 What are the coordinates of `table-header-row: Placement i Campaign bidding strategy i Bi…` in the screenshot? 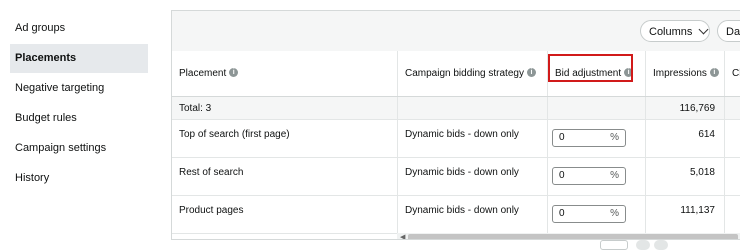 It's located at (456, 74).